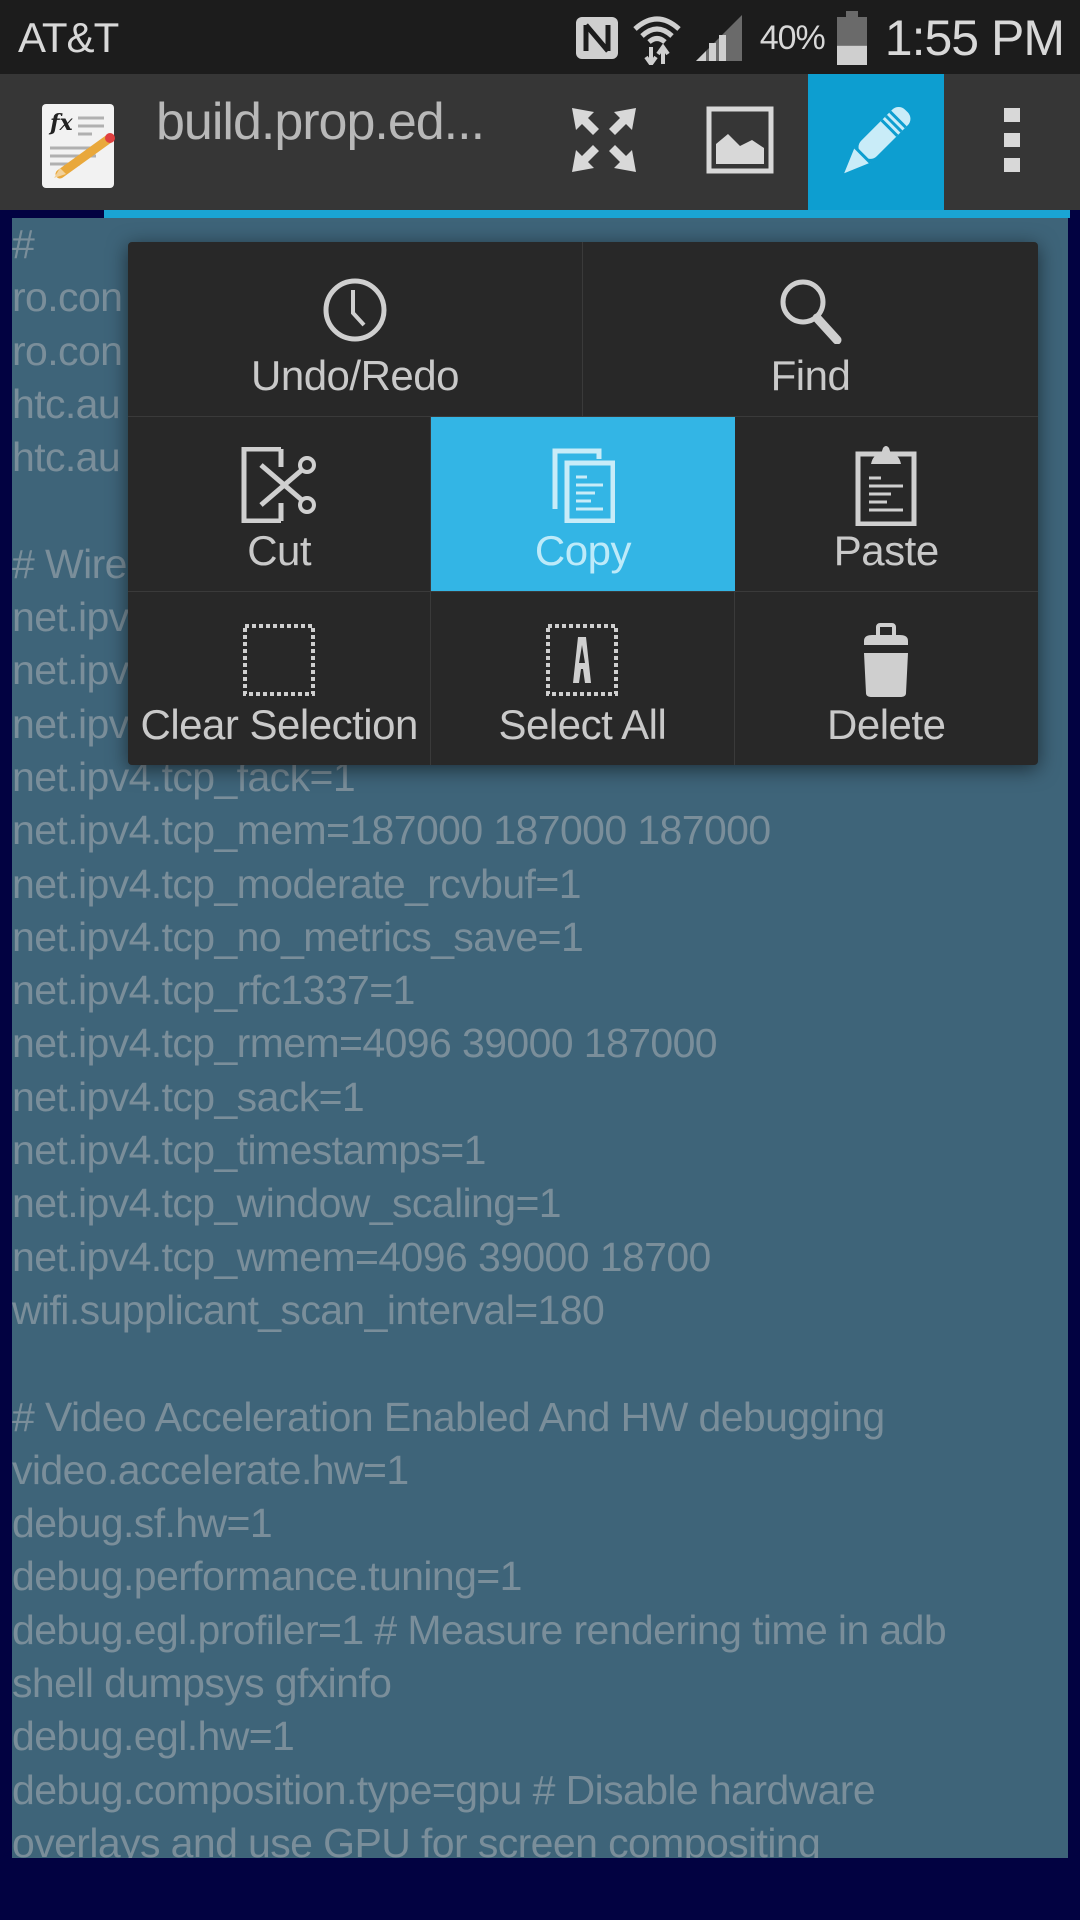  I want to click on popup-row: Cut Copy Paste, so click(583, 503).